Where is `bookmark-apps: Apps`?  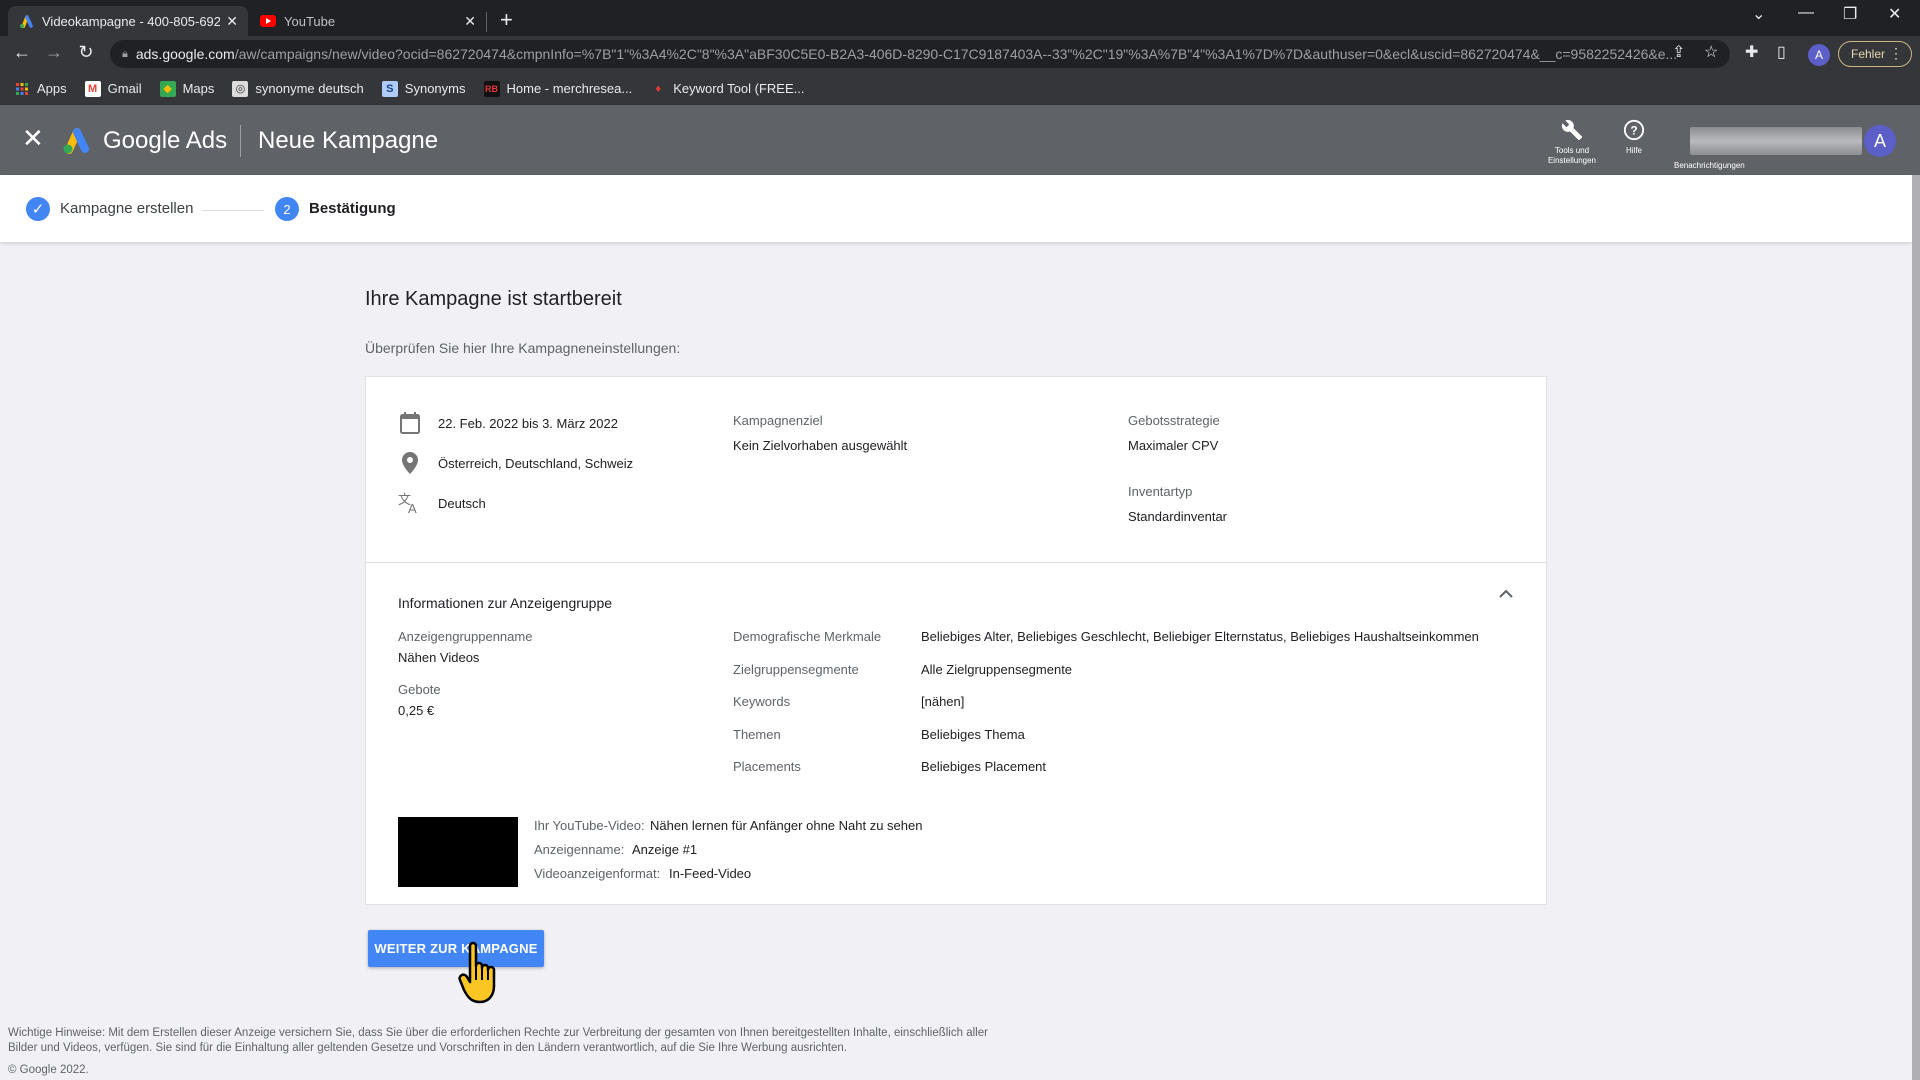 bookmark-apps: Apps is located at coordinates (40, 89).